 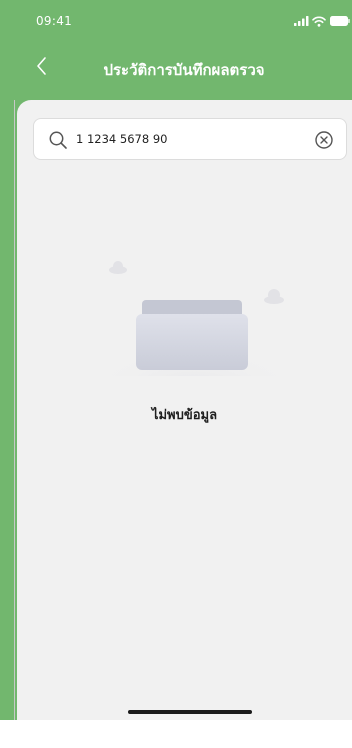 What do you see at coordinates (176, 734) in the screenshot?
I see `bottom-strip` at bounding box center [176, 734].